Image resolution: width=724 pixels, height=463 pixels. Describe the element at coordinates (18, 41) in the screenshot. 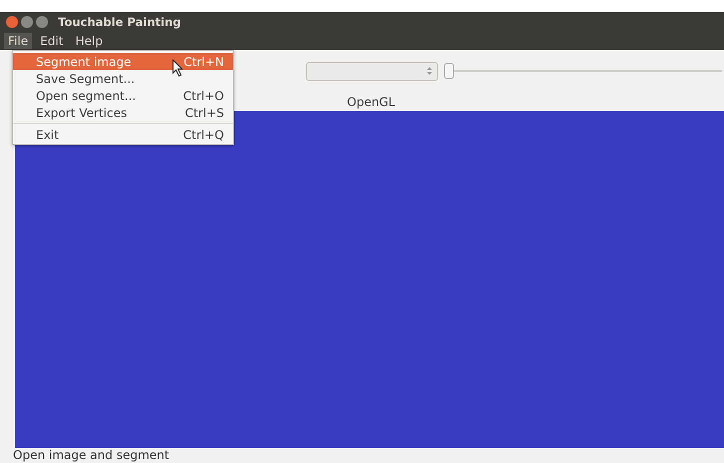

I see `menu-item: File` at that location.